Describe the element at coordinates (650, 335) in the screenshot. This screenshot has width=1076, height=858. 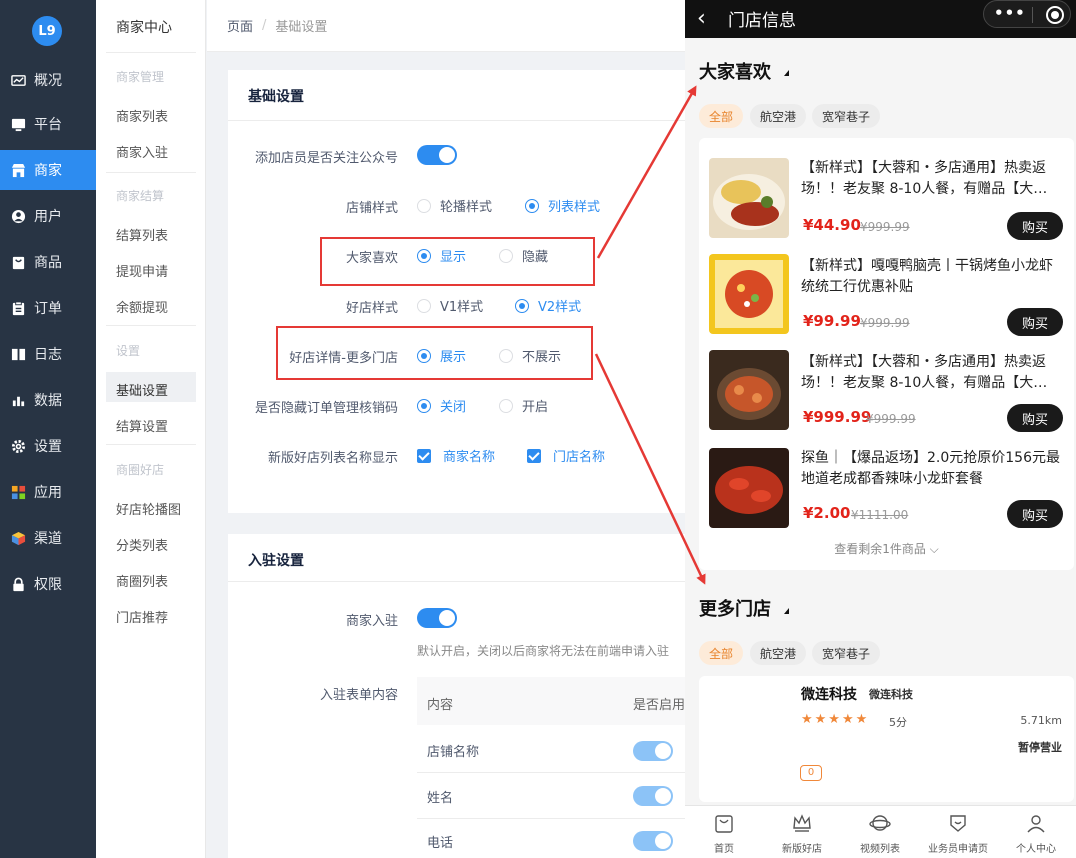
I see `annotation-arrows` at that location.